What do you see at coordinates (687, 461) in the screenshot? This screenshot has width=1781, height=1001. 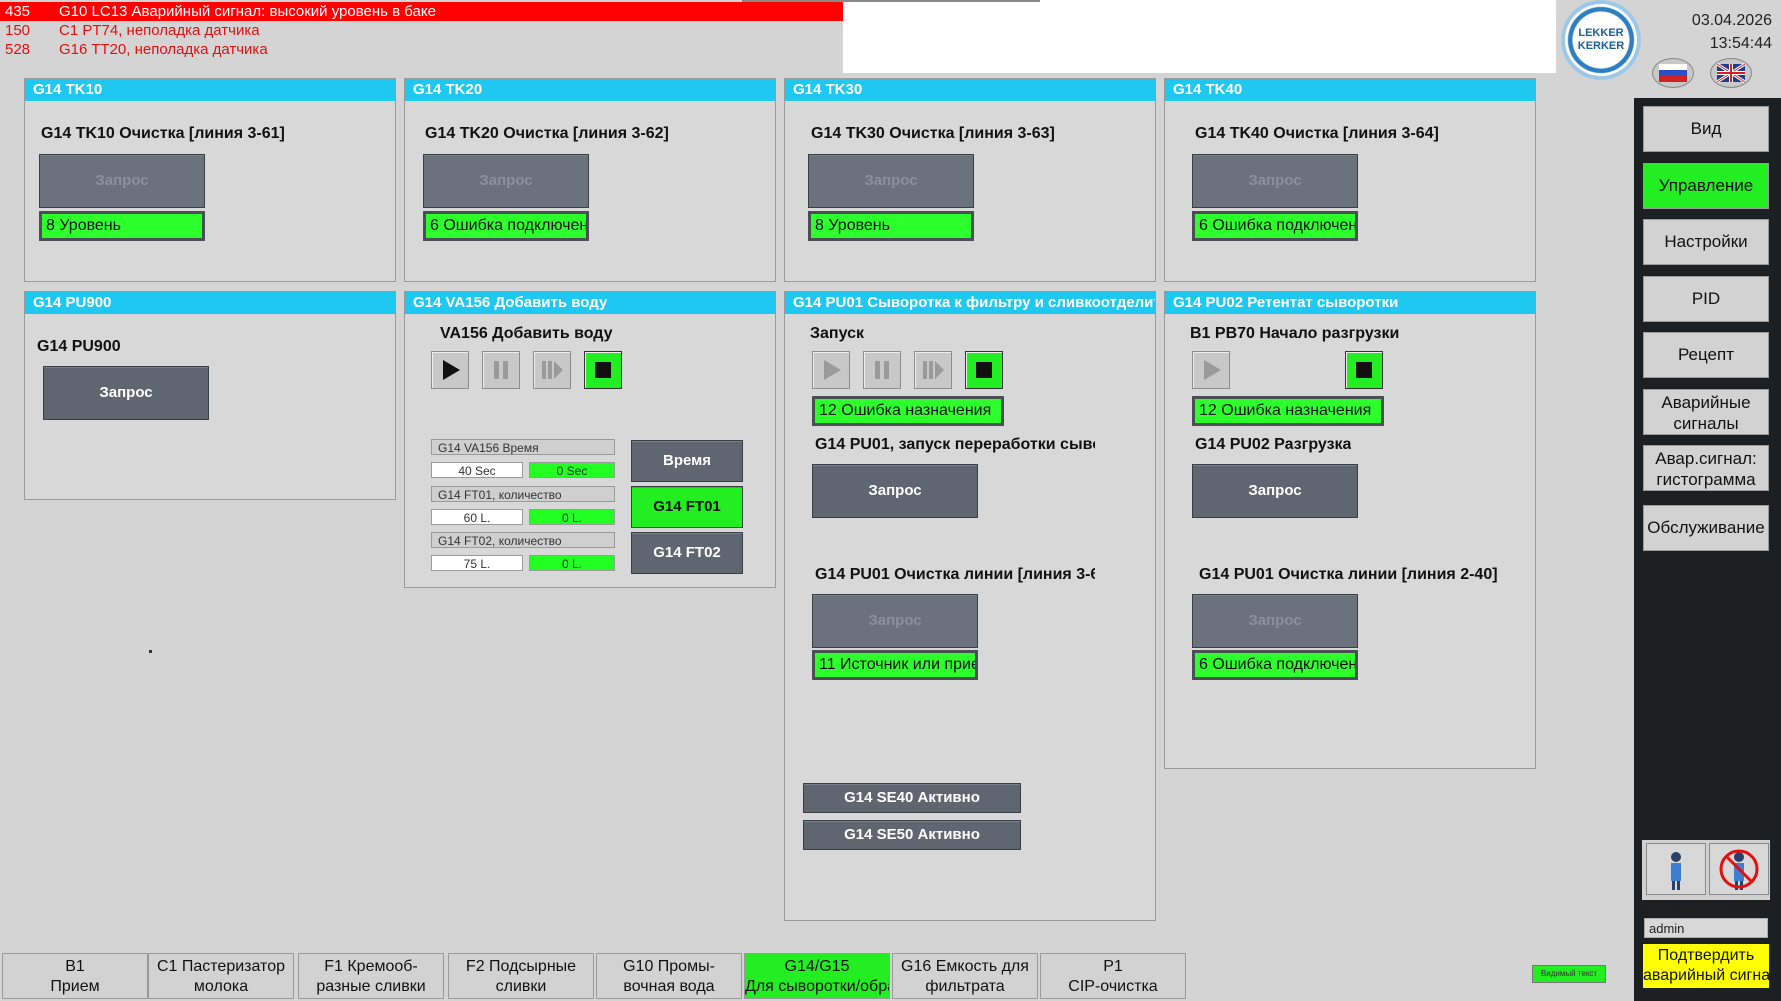 I see `time-mode-button: Время` at bounding box center [687, 461].